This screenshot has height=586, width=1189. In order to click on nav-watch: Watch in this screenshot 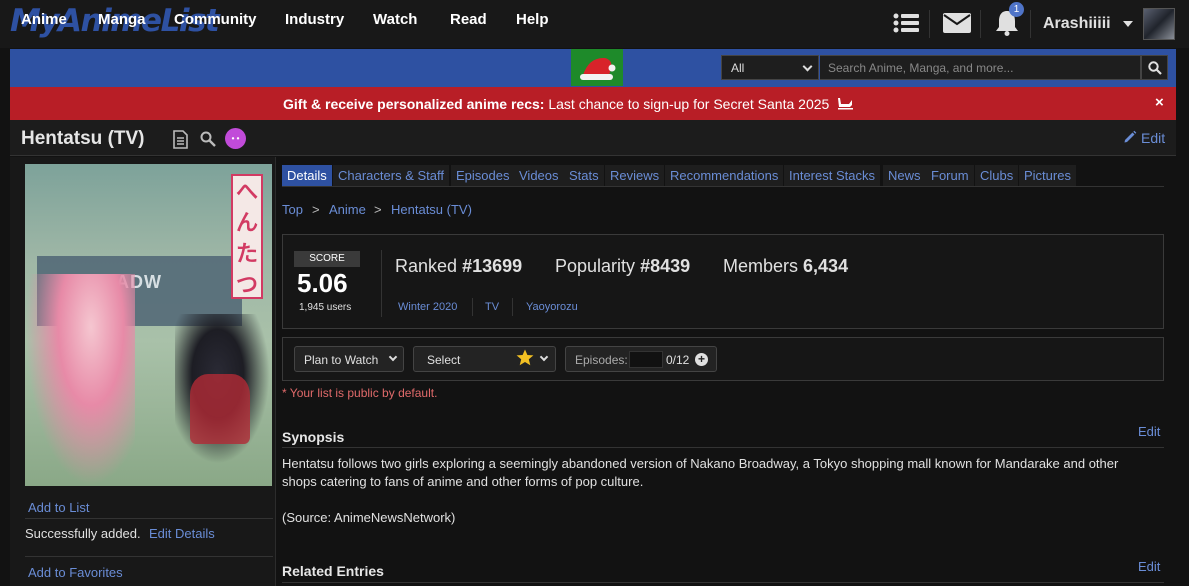, I will do `click(395, 19)`.